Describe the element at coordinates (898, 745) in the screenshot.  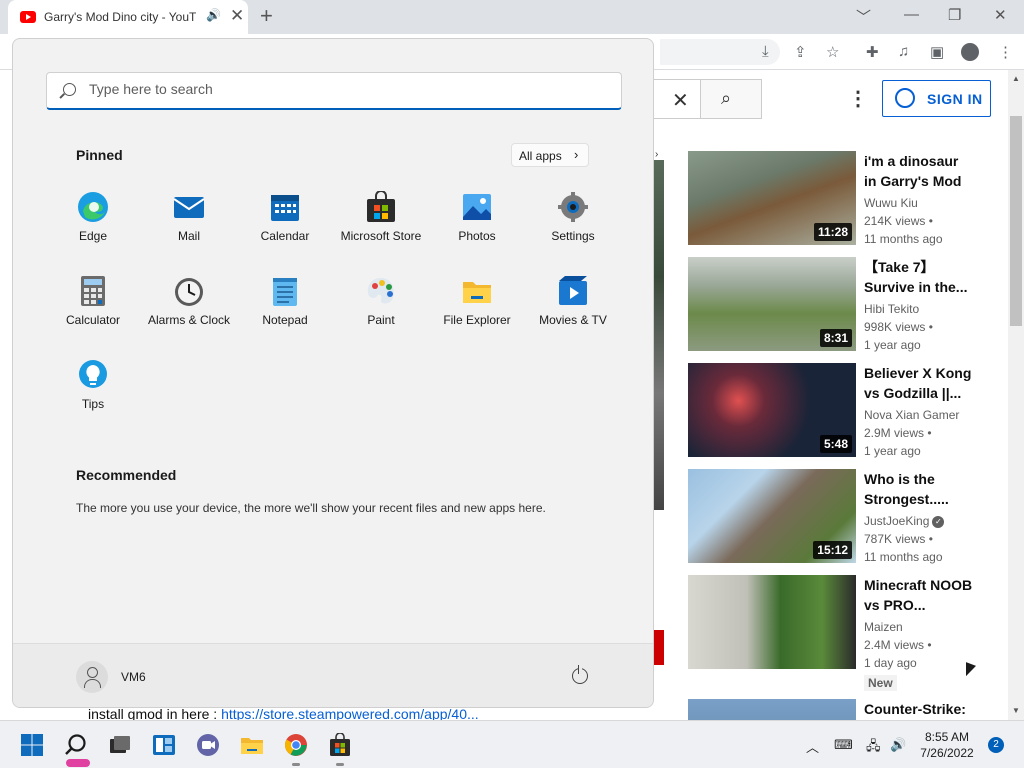
I see `volume-icon: 🔊` at that location.